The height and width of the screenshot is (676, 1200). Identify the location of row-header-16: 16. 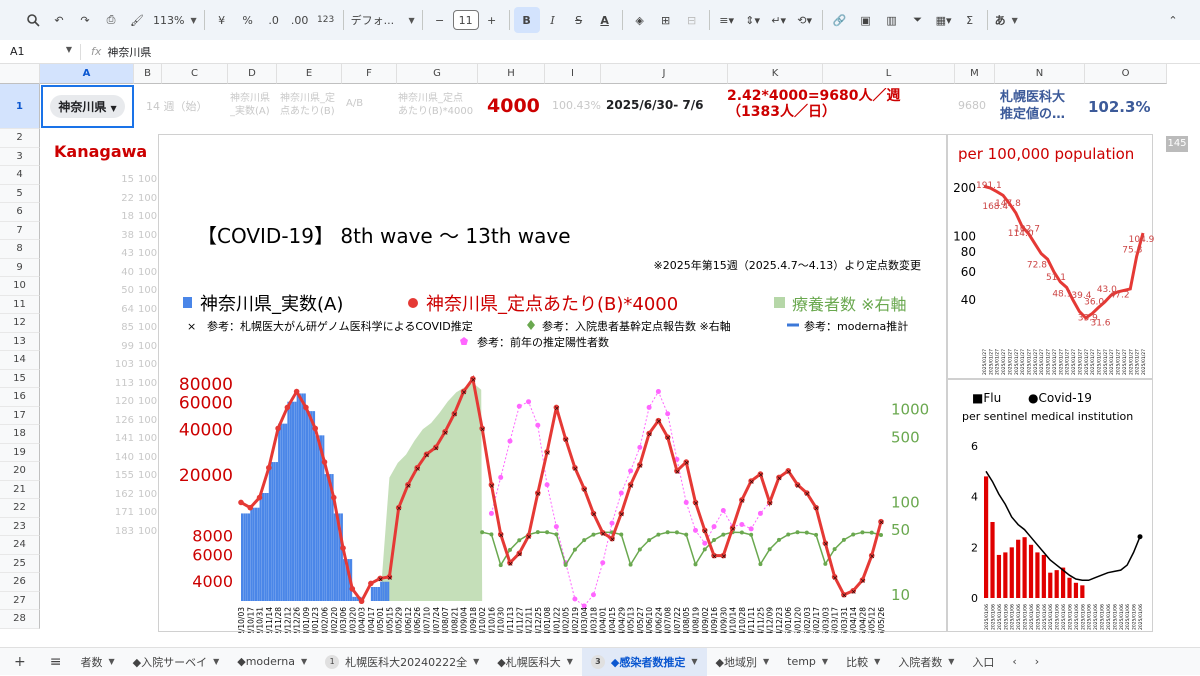
(20, 397).